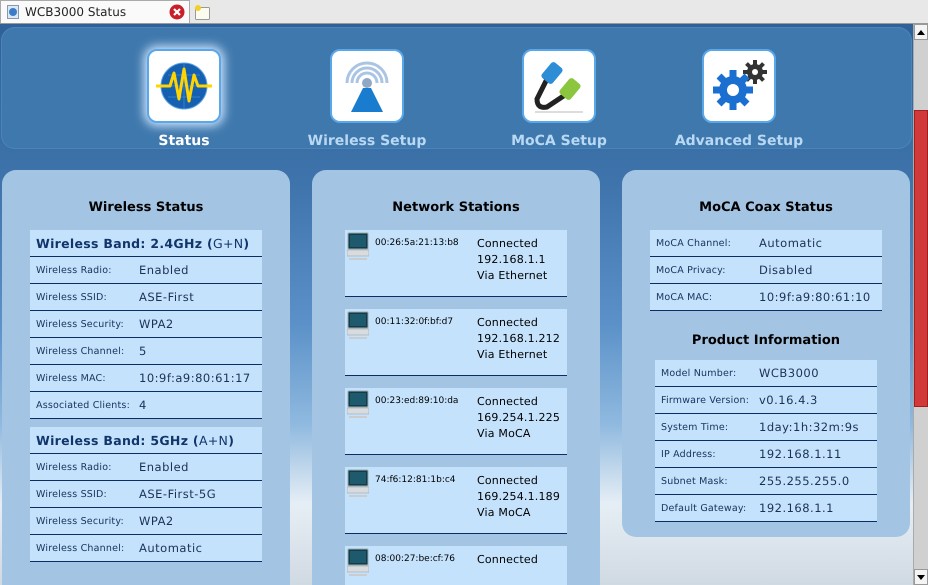  I want to click on station-detail: 192.168.1.1, so click(512, 260).